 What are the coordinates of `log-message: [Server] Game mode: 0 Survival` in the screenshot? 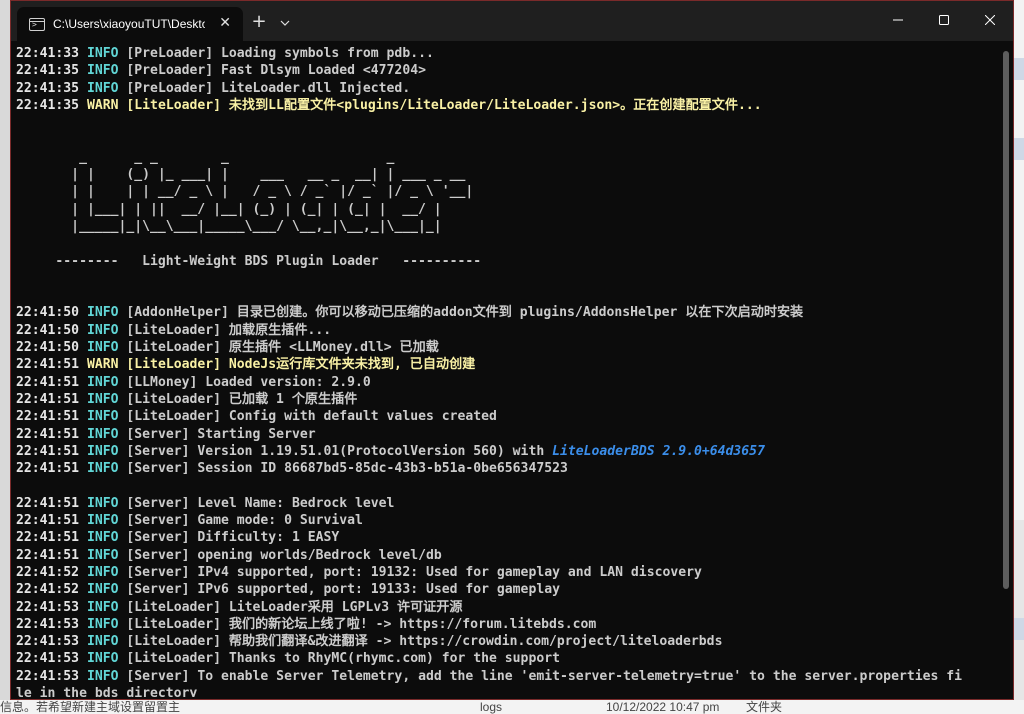 It's located at (244, 521).